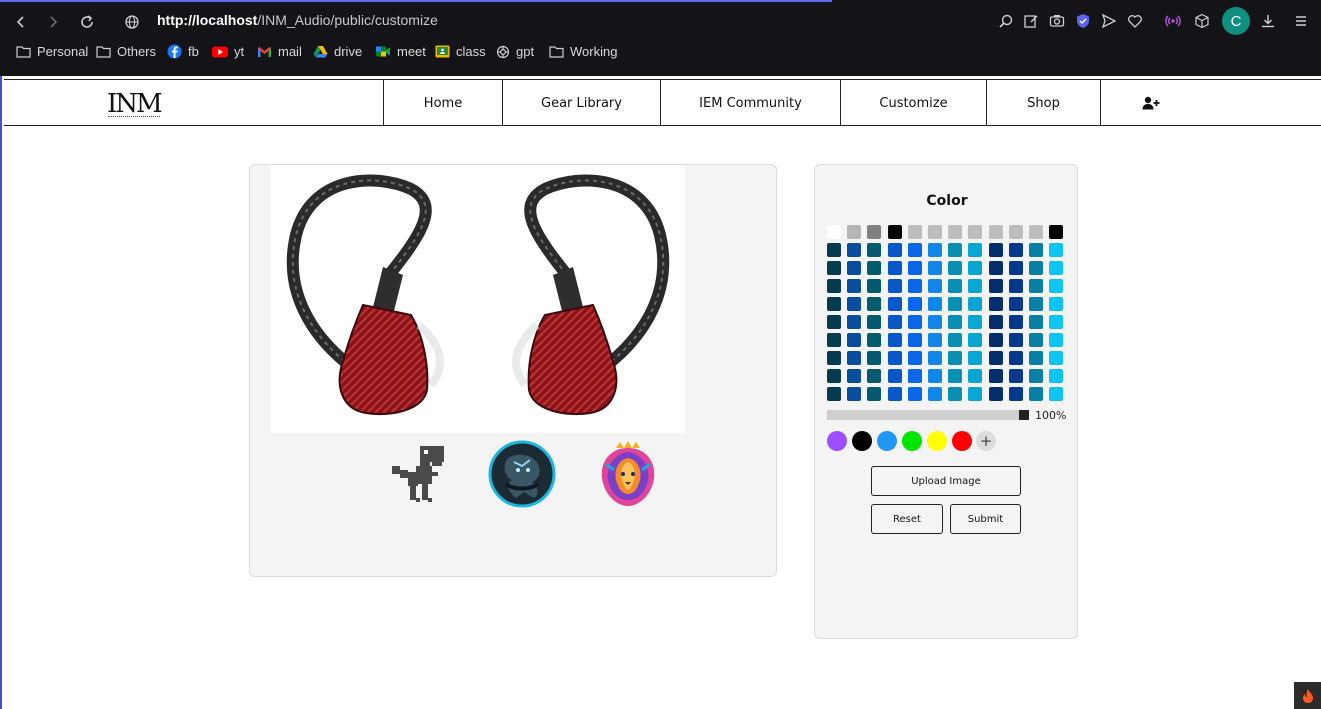 Image resolution: width=1321 pixels, height=709 pixels. What do you see at coordinates (1024, 415) in the screenshot?
I see `opacity-slider-thumb` at bounding box center [1024, 415].